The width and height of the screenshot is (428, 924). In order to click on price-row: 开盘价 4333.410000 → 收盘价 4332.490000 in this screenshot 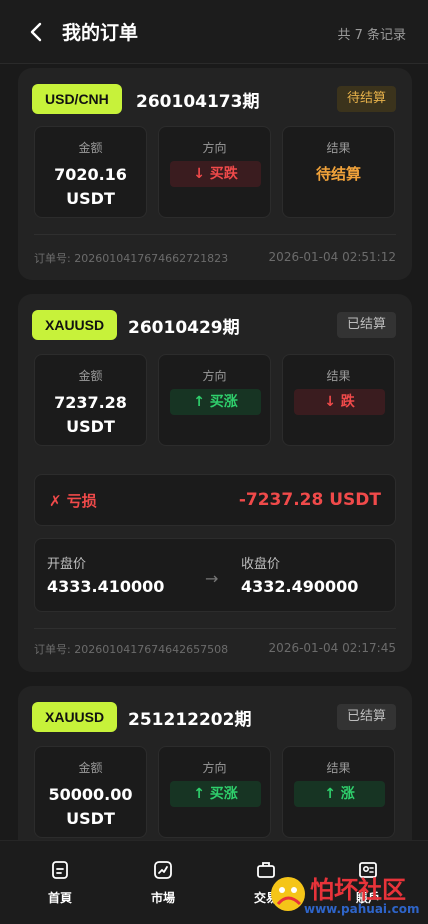, I will do `click(215, 575)`.